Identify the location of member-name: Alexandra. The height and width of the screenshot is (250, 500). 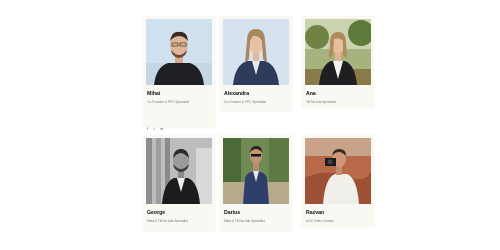
(237, 94).